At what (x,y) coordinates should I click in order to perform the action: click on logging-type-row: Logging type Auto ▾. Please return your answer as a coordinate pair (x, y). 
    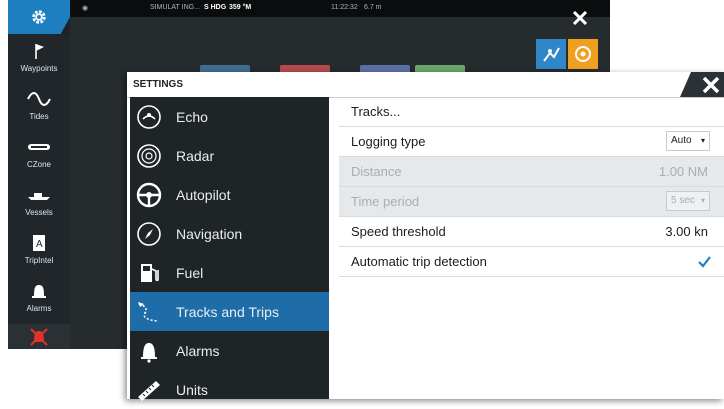
    Looking at the image, I should click on (531, 142).